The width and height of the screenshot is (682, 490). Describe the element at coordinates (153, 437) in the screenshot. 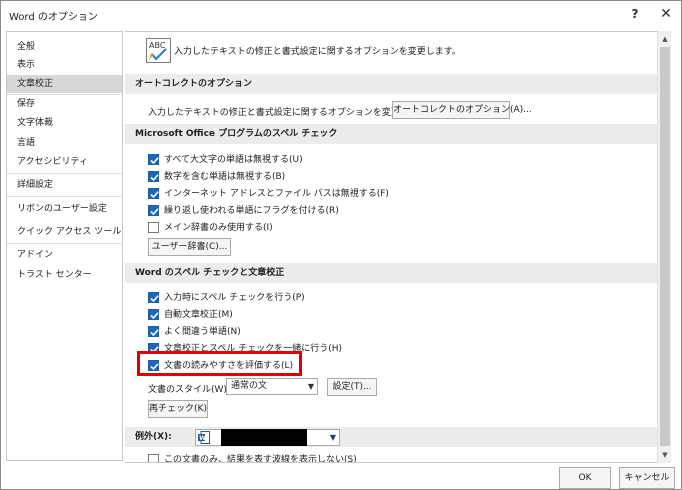

I see `exceptions-label: 例外(X):` at that location.